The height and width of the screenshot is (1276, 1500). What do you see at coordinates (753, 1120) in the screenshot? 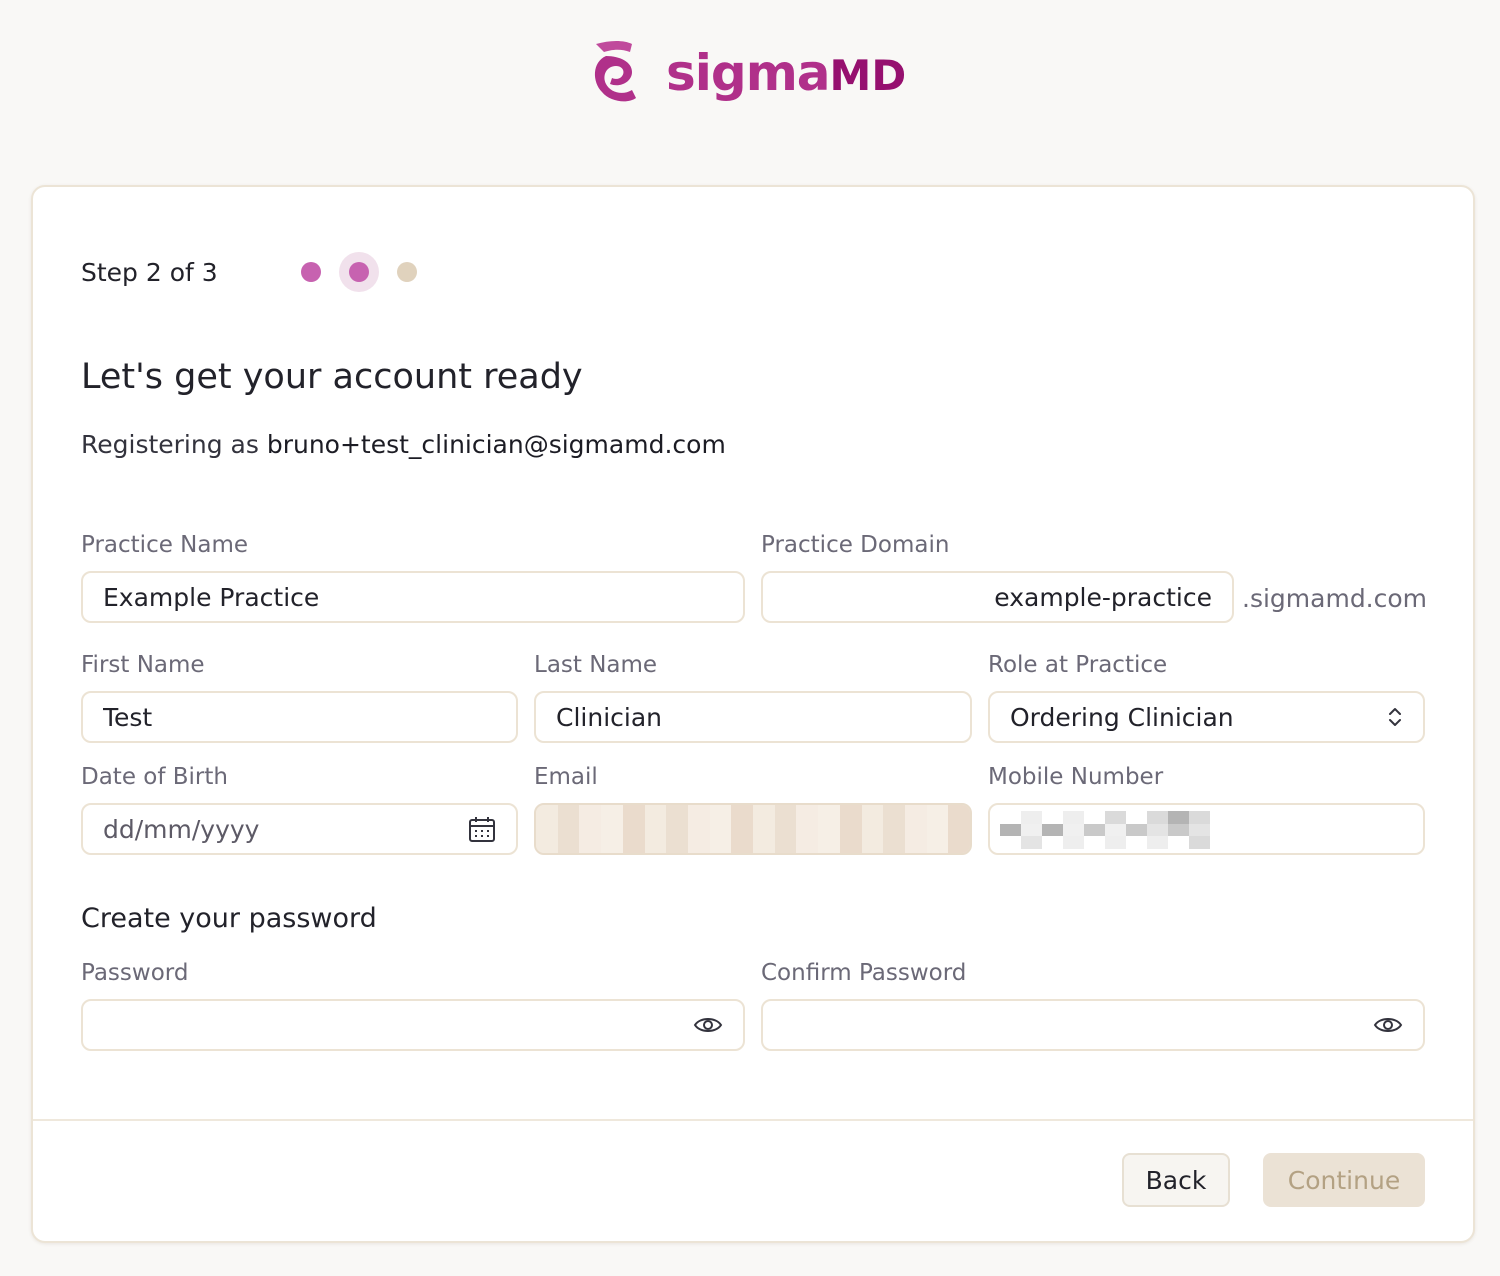
I see `footer-divider` at bounding box center [753, 1120].